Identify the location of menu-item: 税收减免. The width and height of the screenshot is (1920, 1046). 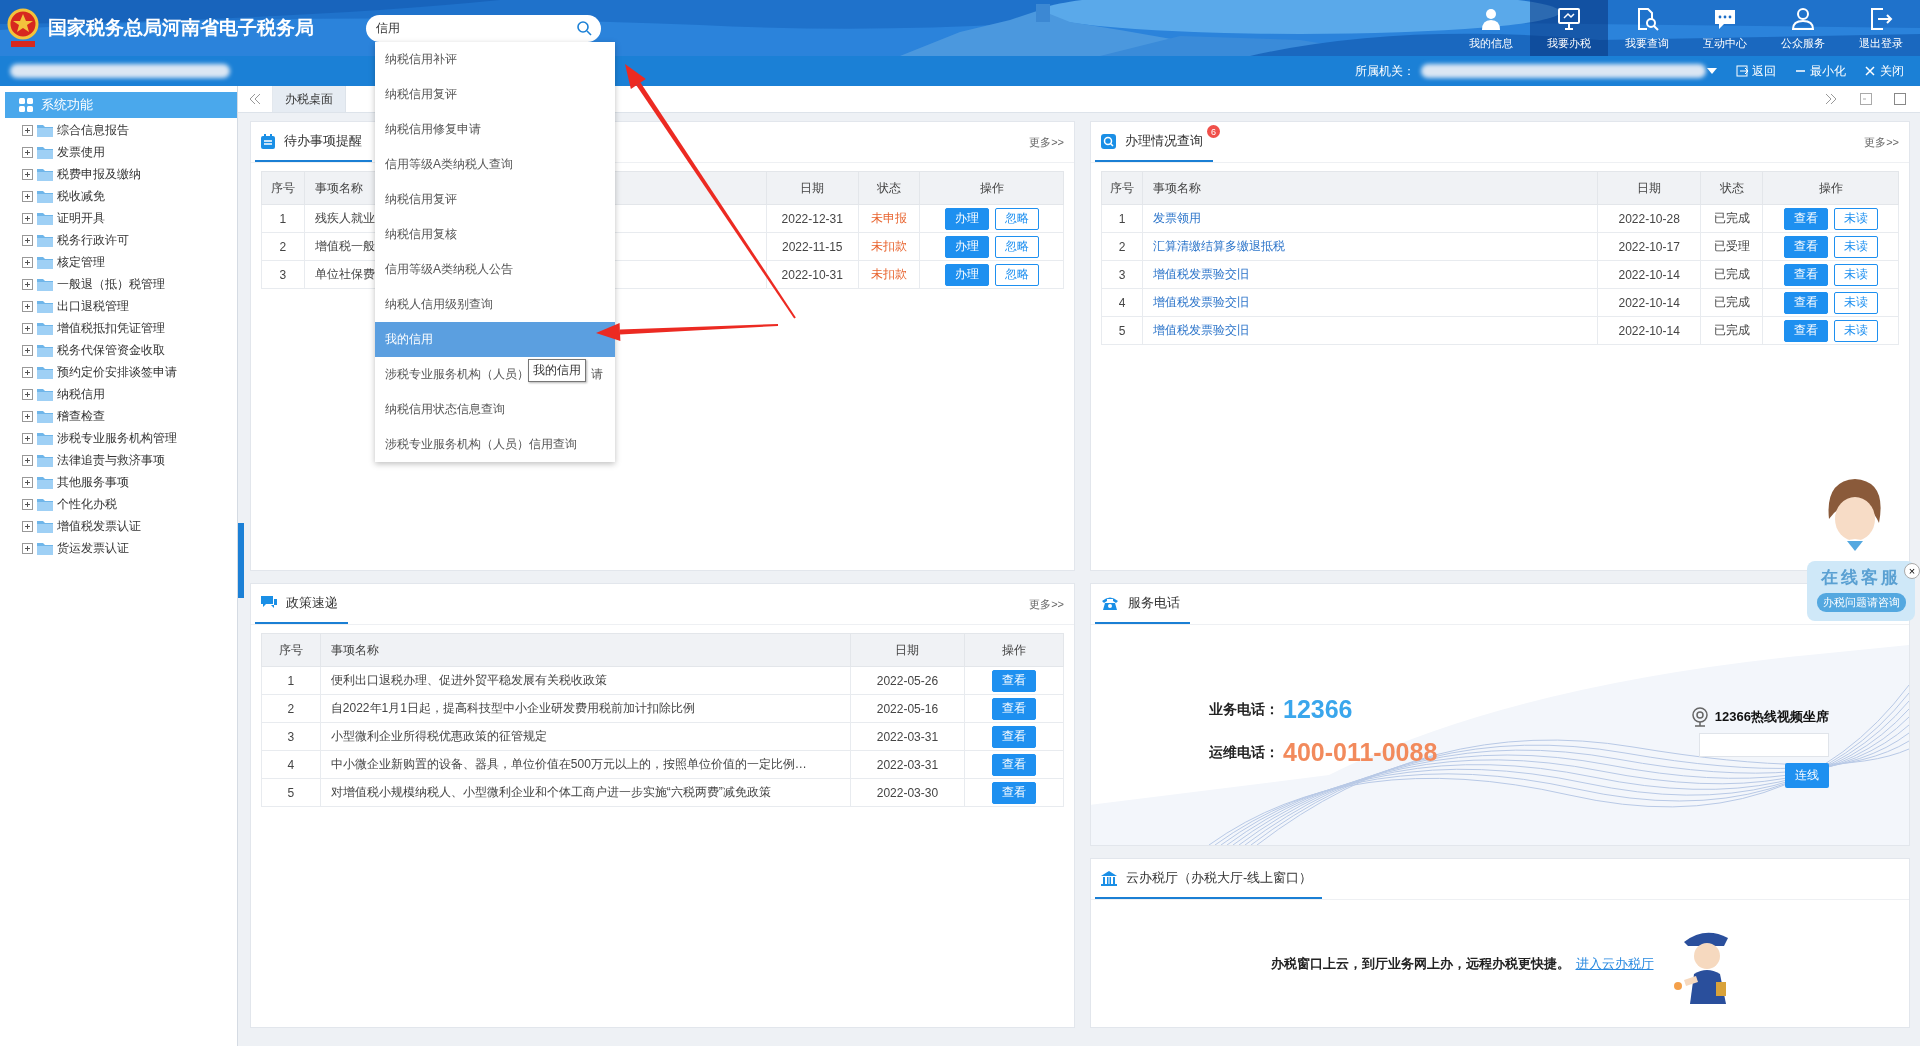
(81, 196).